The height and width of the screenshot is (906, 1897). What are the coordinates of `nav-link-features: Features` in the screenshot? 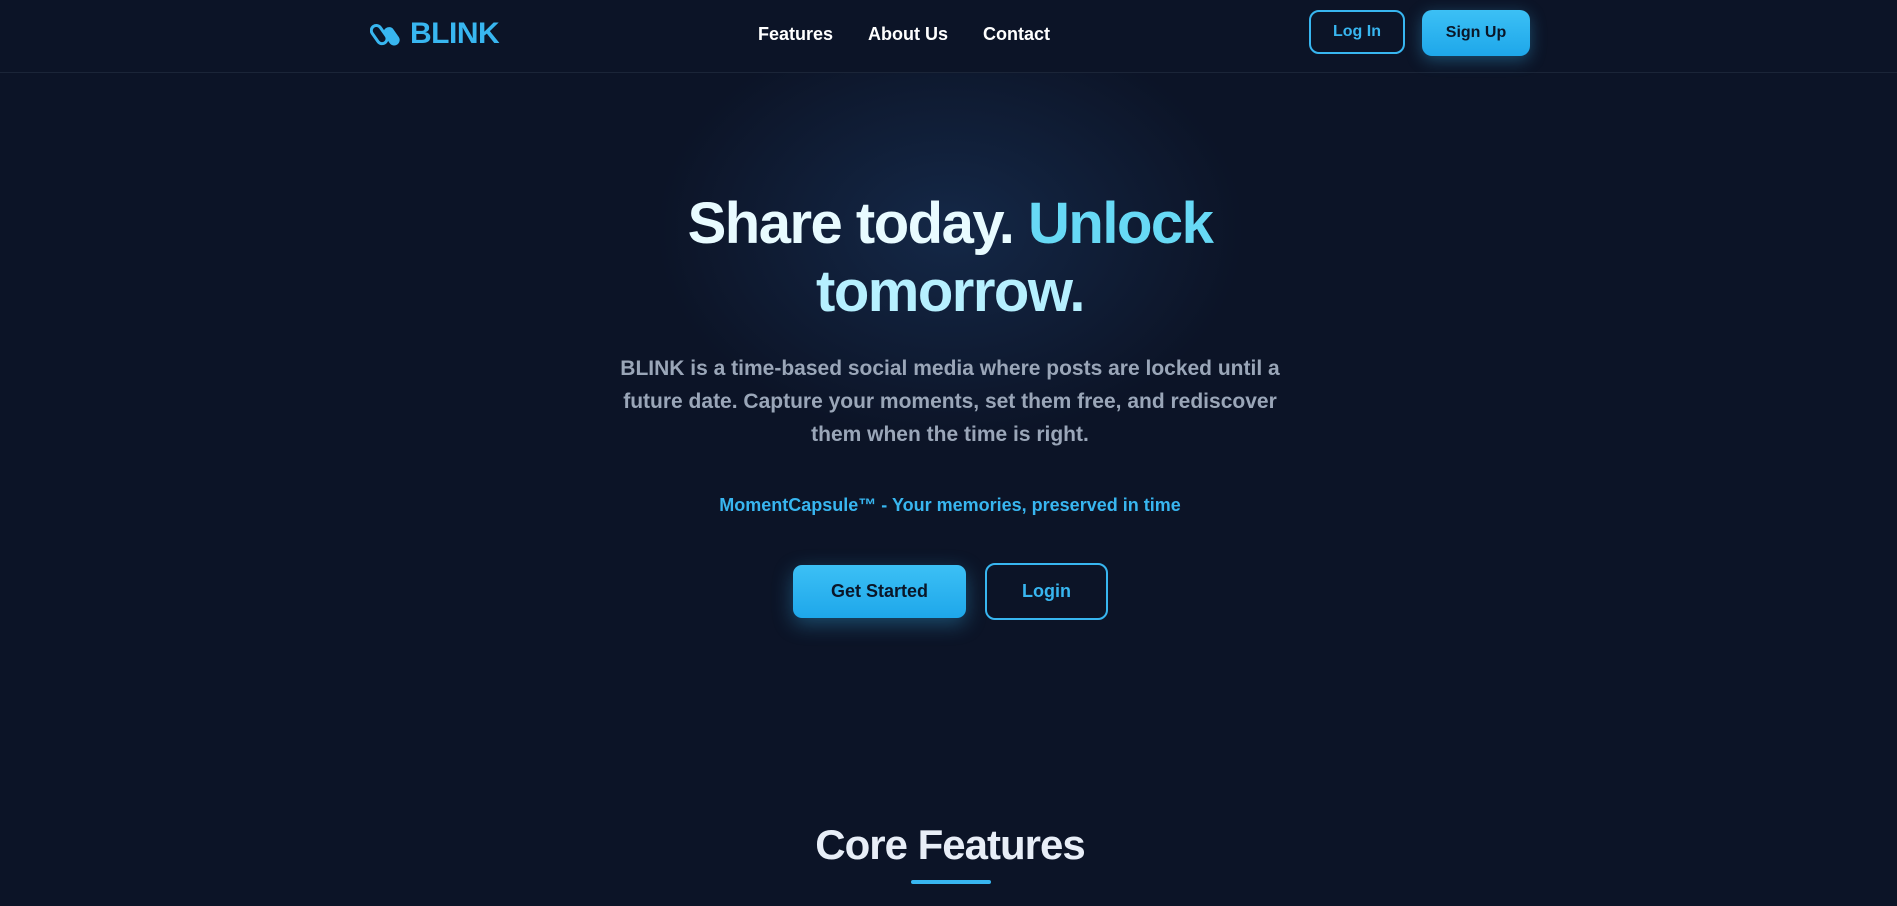 It's located at (795, 34).